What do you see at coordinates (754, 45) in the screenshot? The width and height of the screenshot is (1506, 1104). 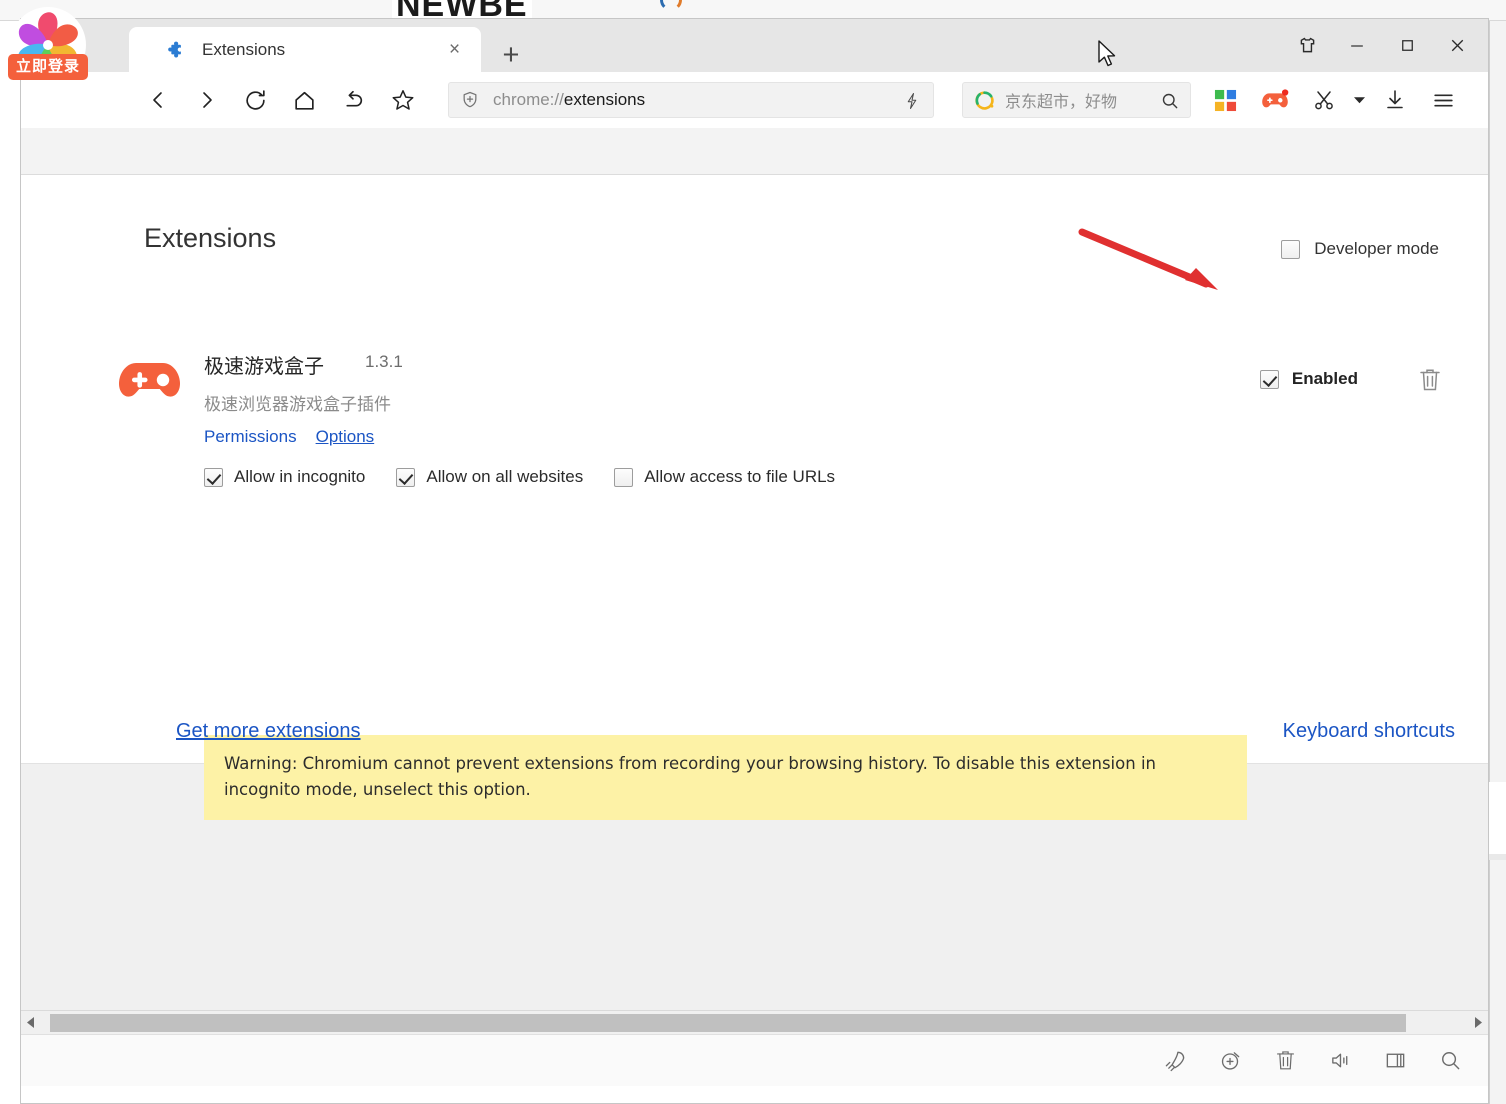 I see `tab-strip: Extensions × +` at bounding box center [754, 45].